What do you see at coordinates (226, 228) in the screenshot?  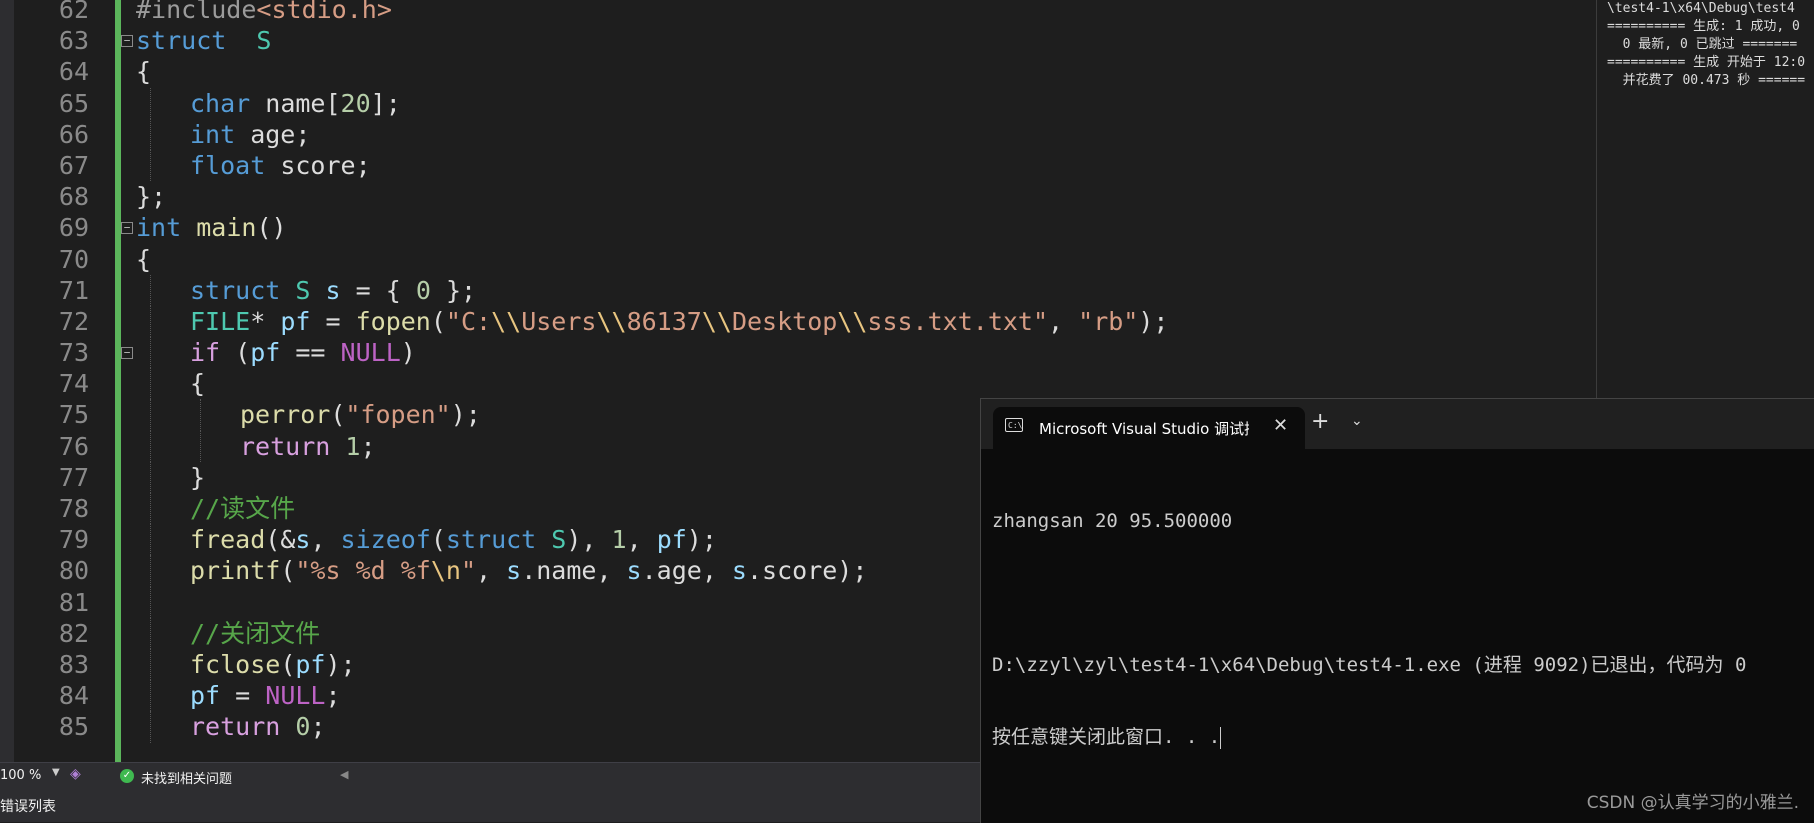 I see `code-token: main` at bounding box center [226, 228].